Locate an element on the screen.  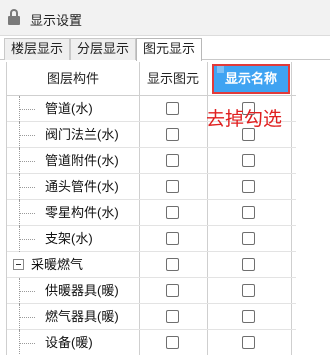
row-label: 设备(暖) is located at coordinates (69, 342).